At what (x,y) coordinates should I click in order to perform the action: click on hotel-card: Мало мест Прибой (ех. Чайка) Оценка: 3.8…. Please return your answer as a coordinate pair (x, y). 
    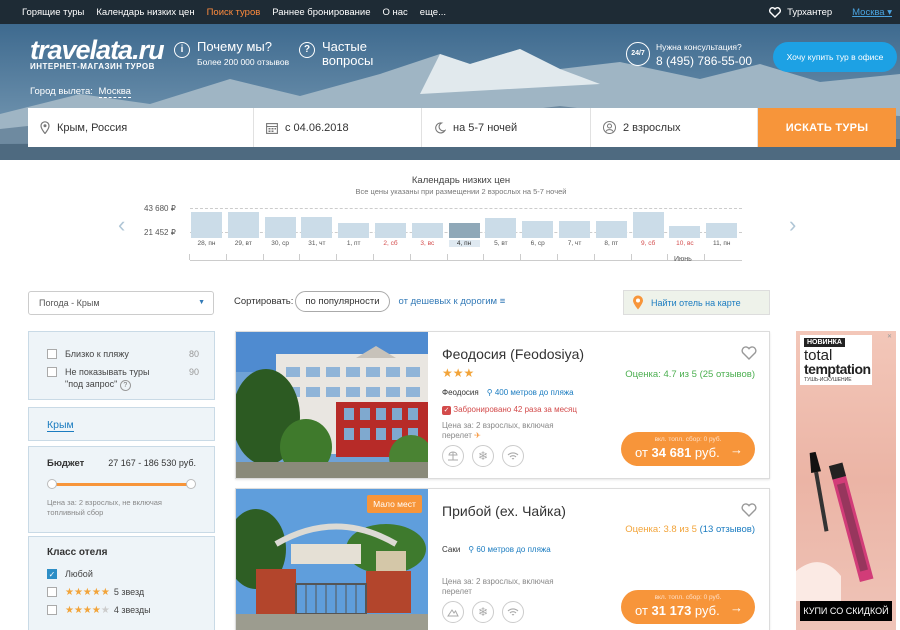
    Looking at the image, I should click on (502, 559).